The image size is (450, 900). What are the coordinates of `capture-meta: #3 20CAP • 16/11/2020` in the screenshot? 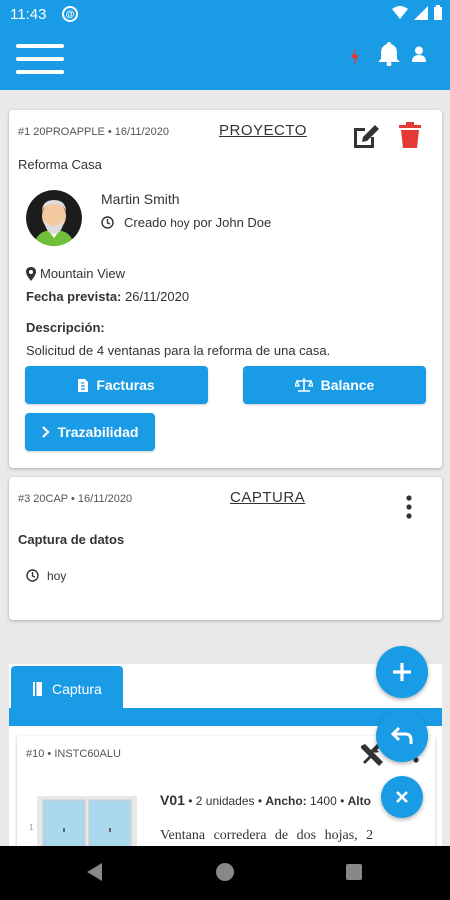 It's located at (75, 499).